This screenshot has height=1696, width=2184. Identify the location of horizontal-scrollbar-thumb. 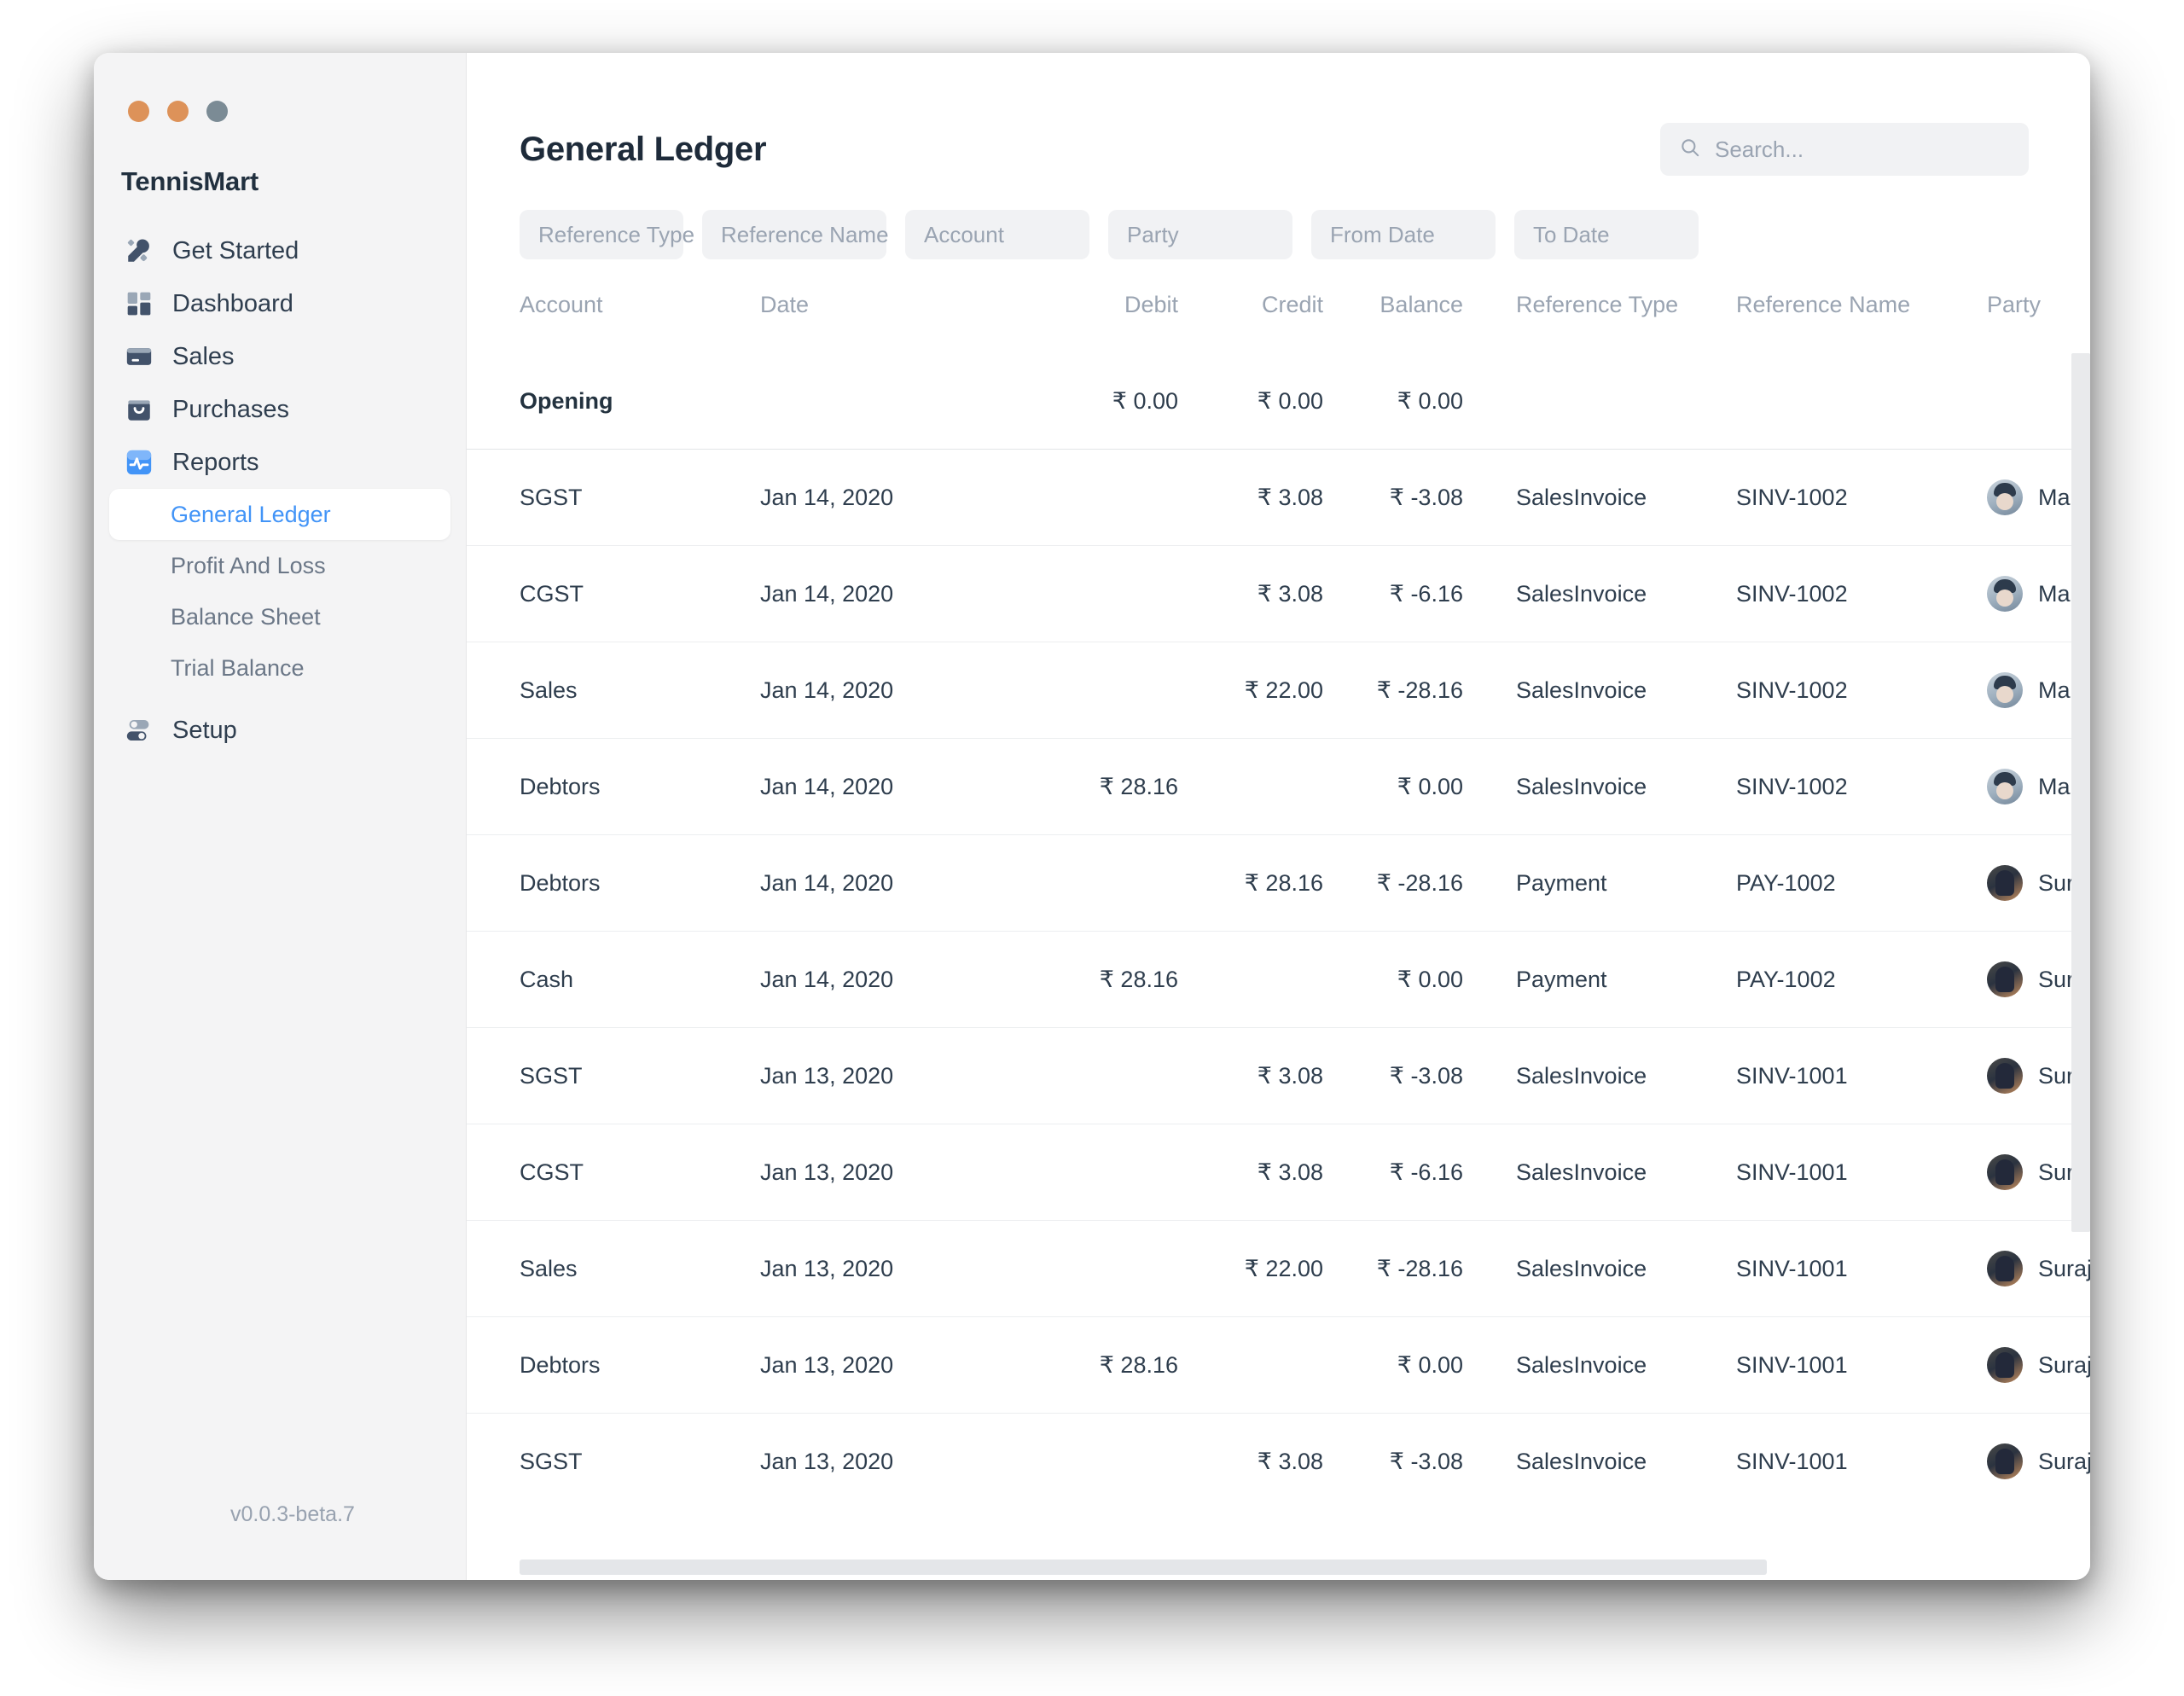
(1144, 1568).